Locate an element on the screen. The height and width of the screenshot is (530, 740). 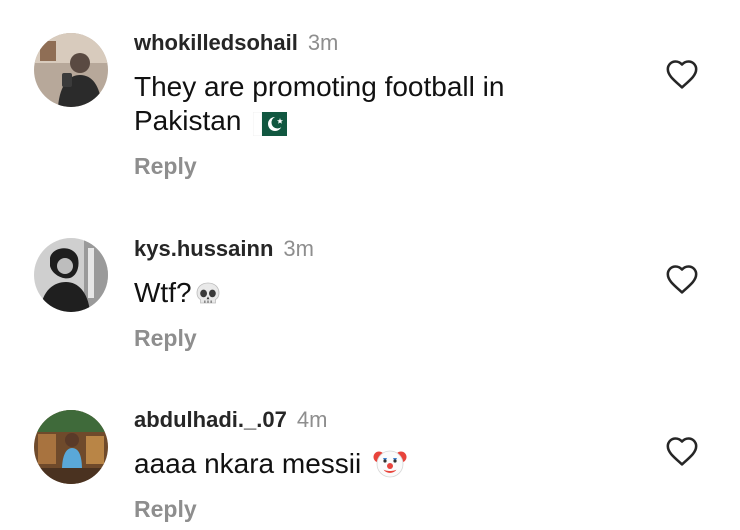
username: abdulhadi._.07 is located at coordinates (210, 419).